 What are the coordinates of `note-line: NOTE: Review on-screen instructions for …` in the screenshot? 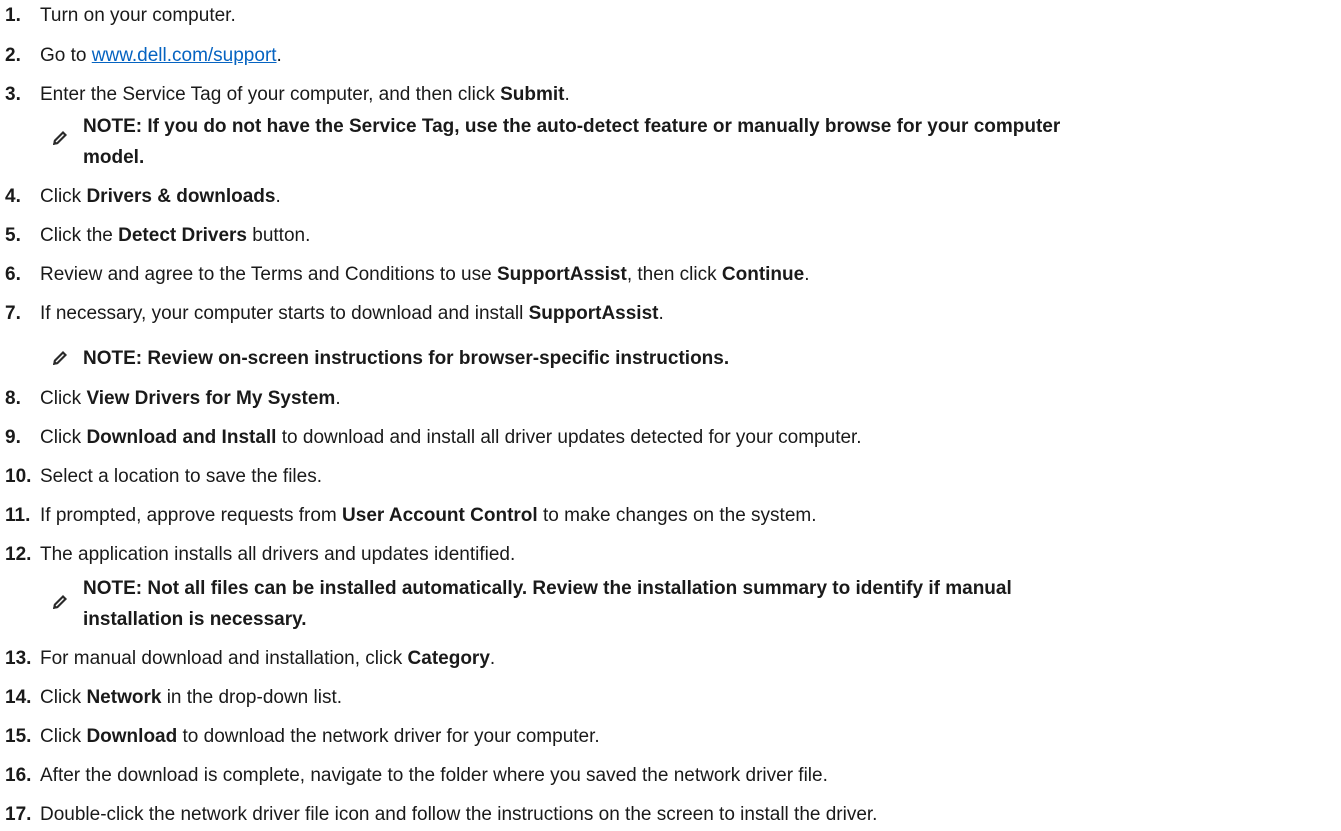 It's located at (406, 358).